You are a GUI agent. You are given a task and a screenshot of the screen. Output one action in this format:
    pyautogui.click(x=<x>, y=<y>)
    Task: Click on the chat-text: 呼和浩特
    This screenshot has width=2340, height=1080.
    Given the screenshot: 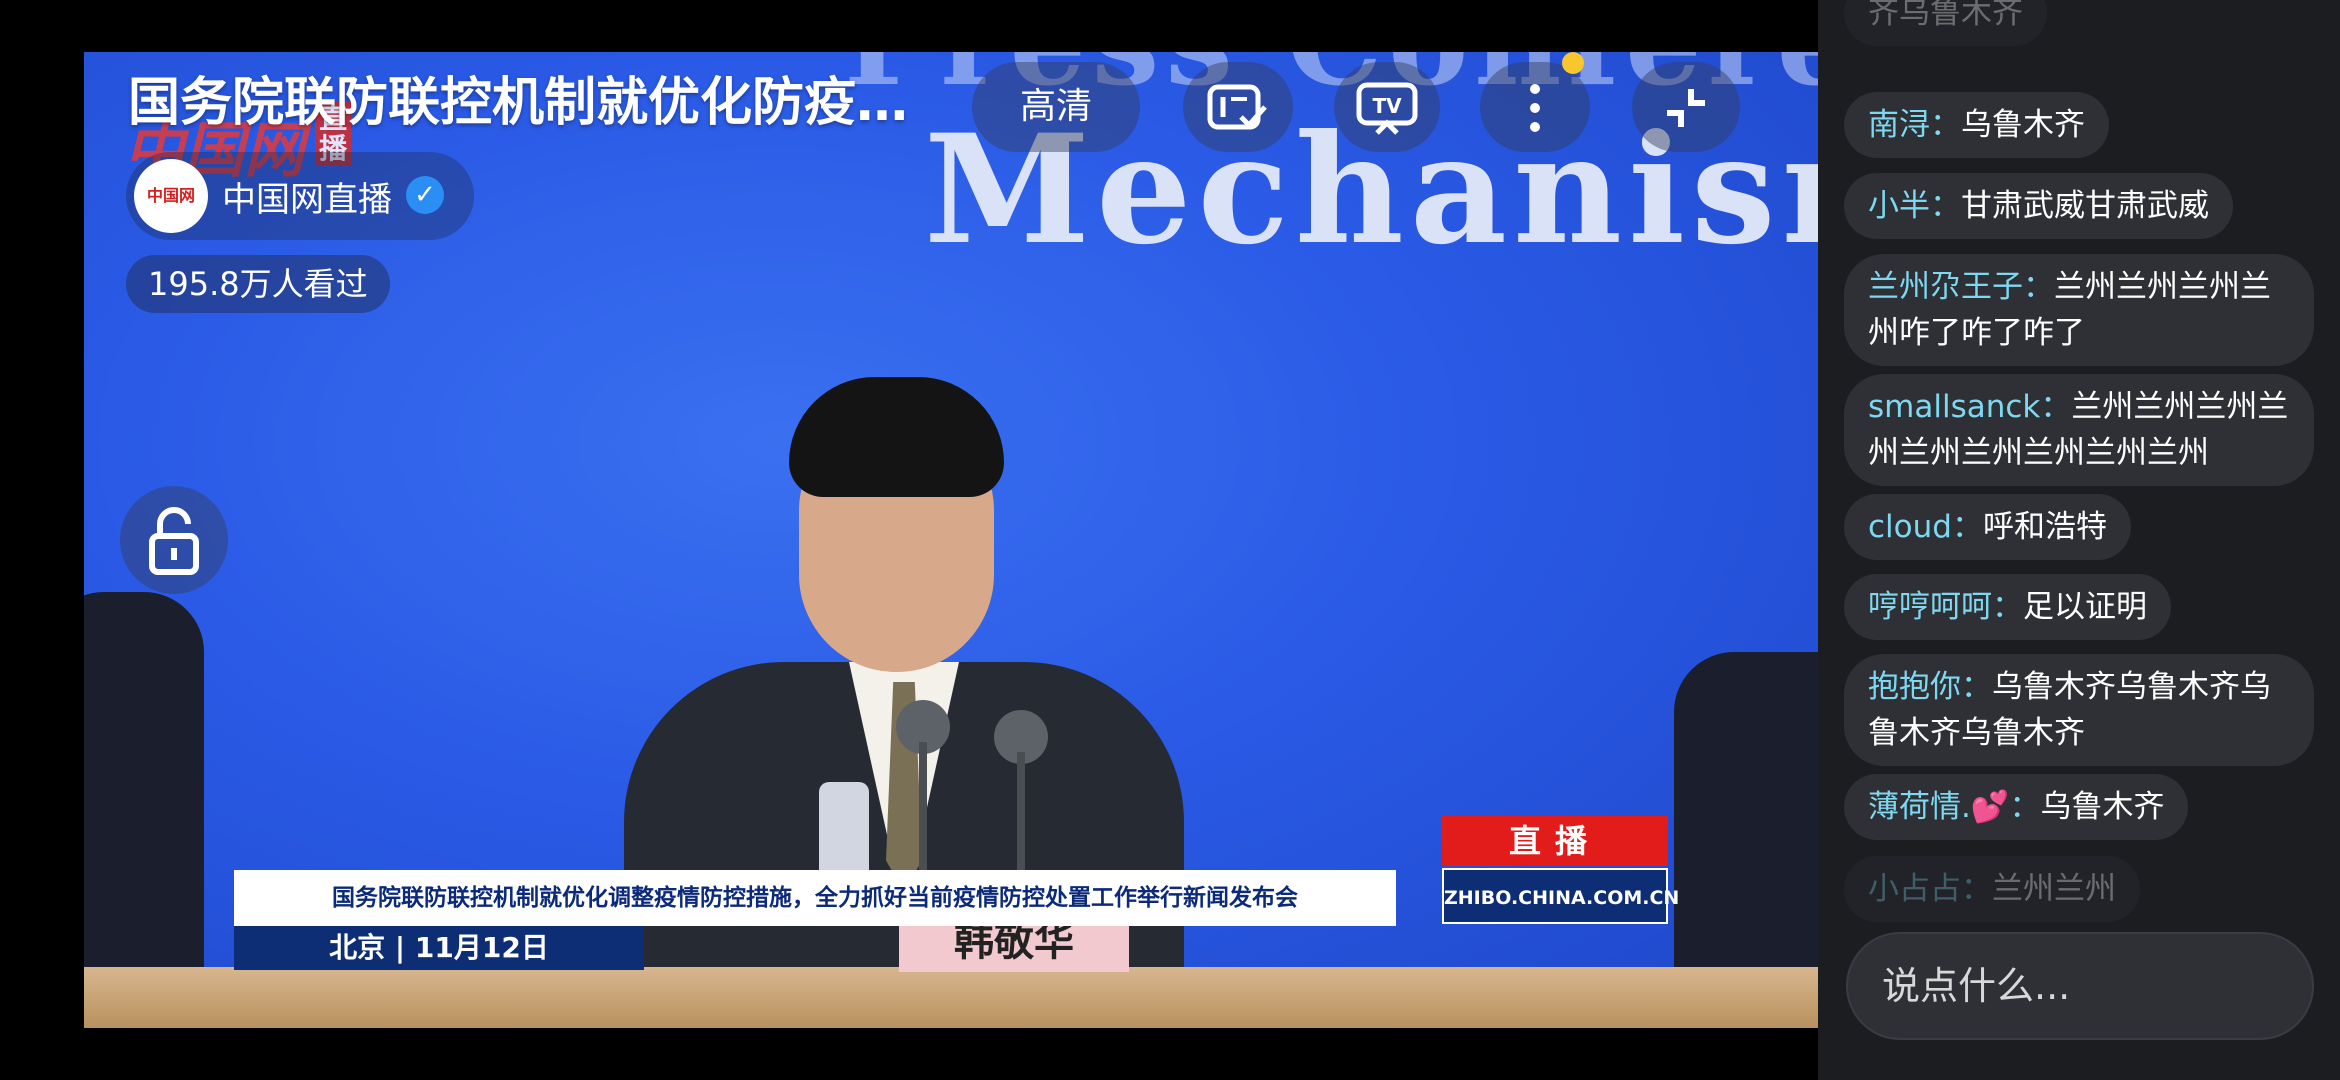 What is the action you would take?
    pyautogui.click(x=2044, y=527)
    